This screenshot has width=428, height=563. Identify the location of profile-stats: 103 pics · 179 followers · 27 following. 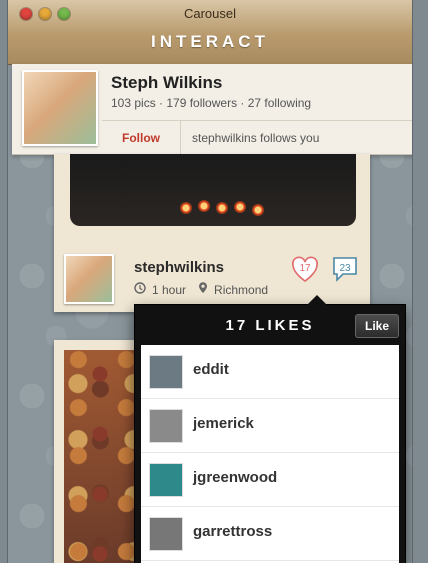
(211, 103).